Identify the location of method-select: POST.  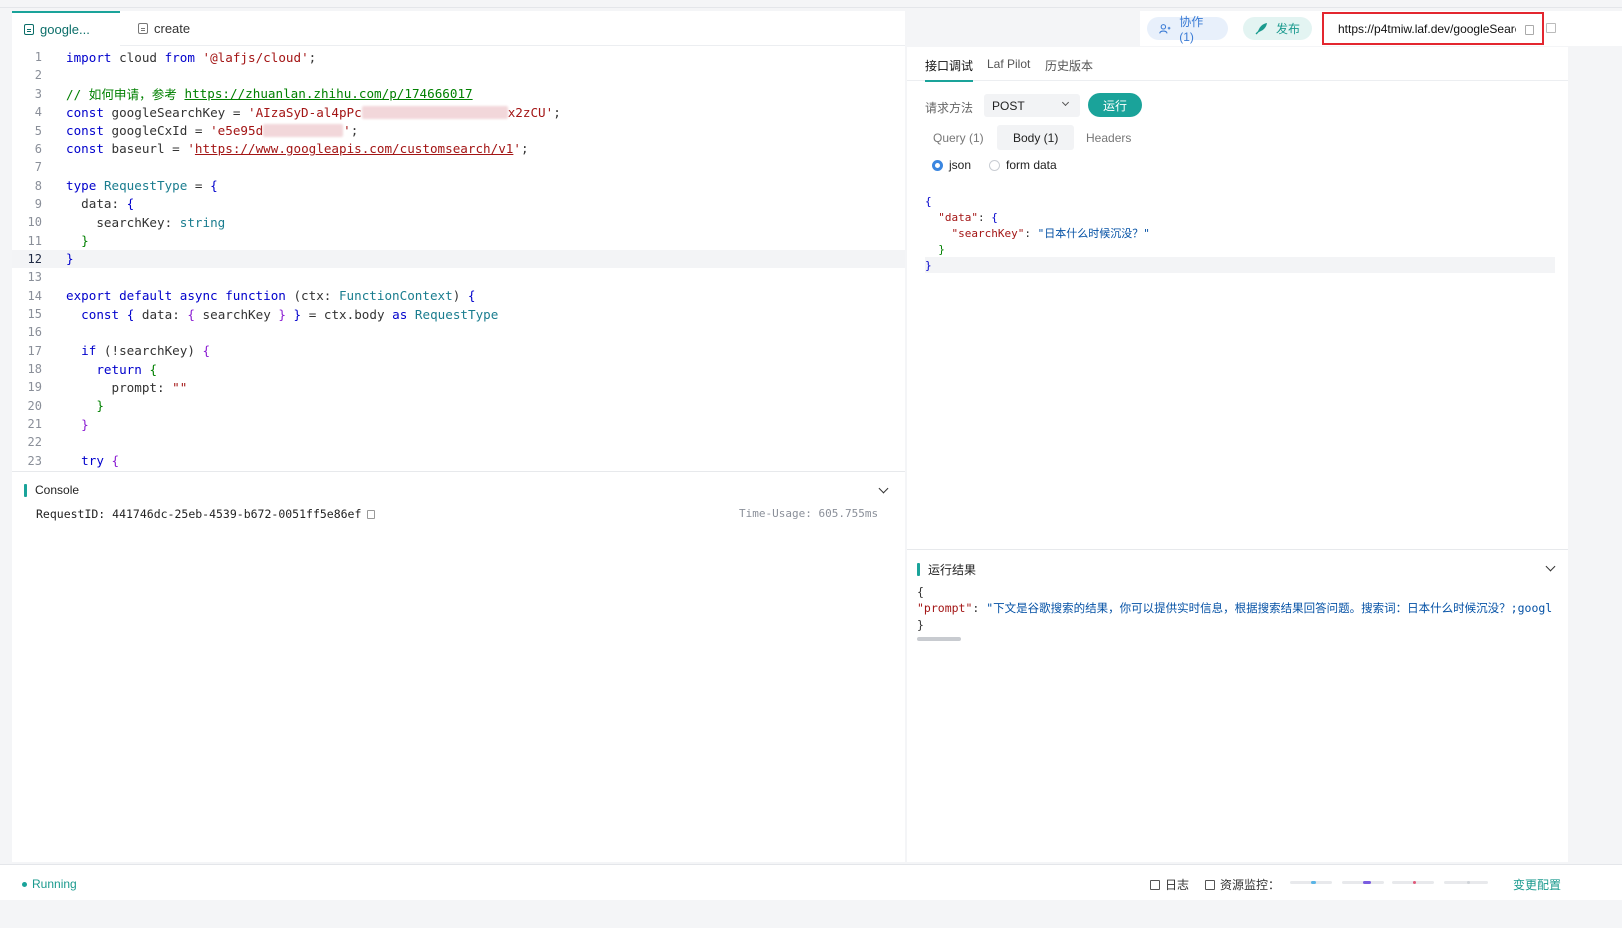
(1032, 105).